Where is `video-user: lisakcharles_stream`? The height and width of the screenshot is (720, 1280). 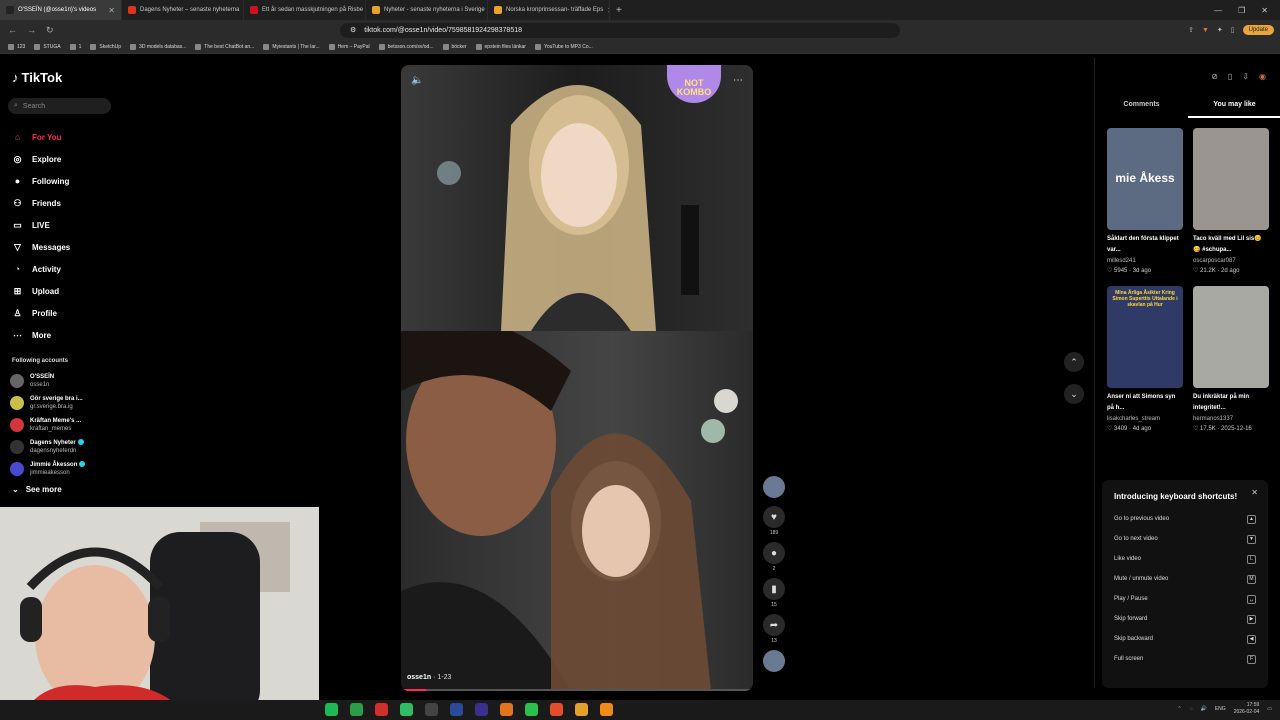 video-user: lisakcharles_stream is located at coordinates (1145, 419).